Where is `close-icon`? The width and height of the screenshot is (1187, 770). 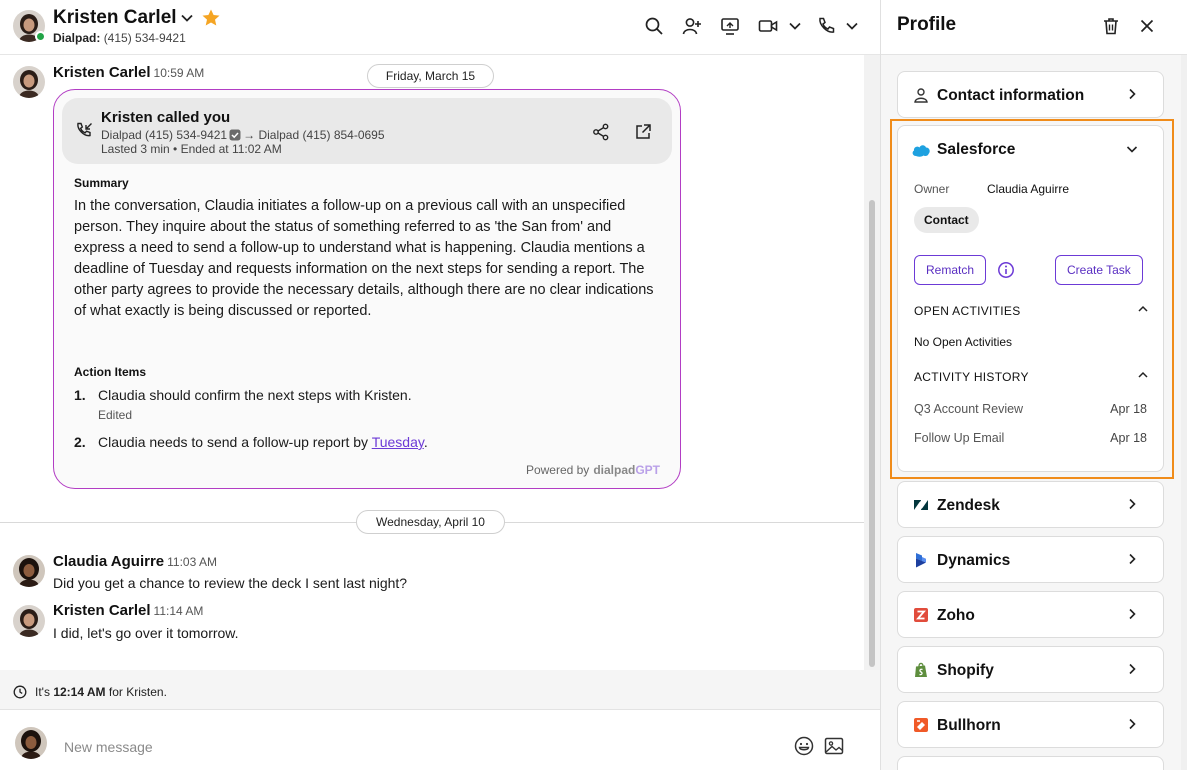
close-icon is located at coordinates (1147, 26).